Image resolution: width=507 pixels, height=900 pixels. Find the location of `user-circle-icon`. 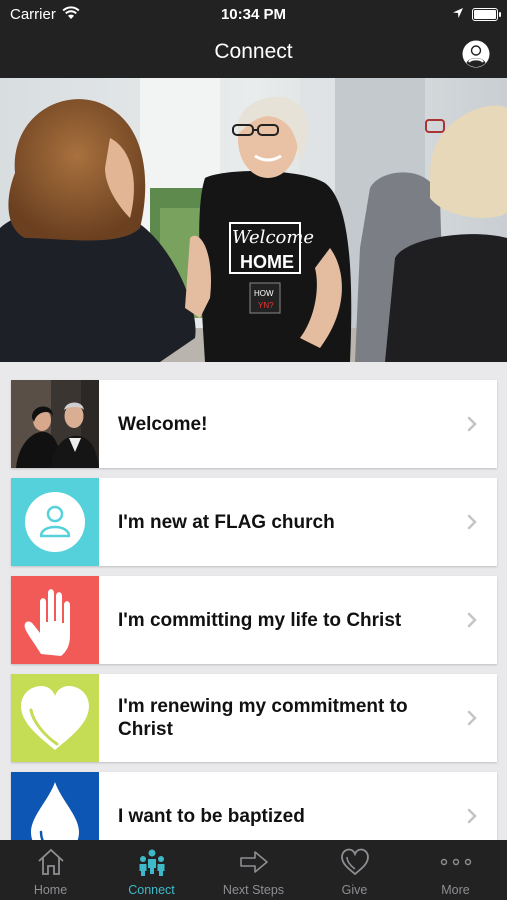

user-circle-icon is located at coordinates (476, 54).